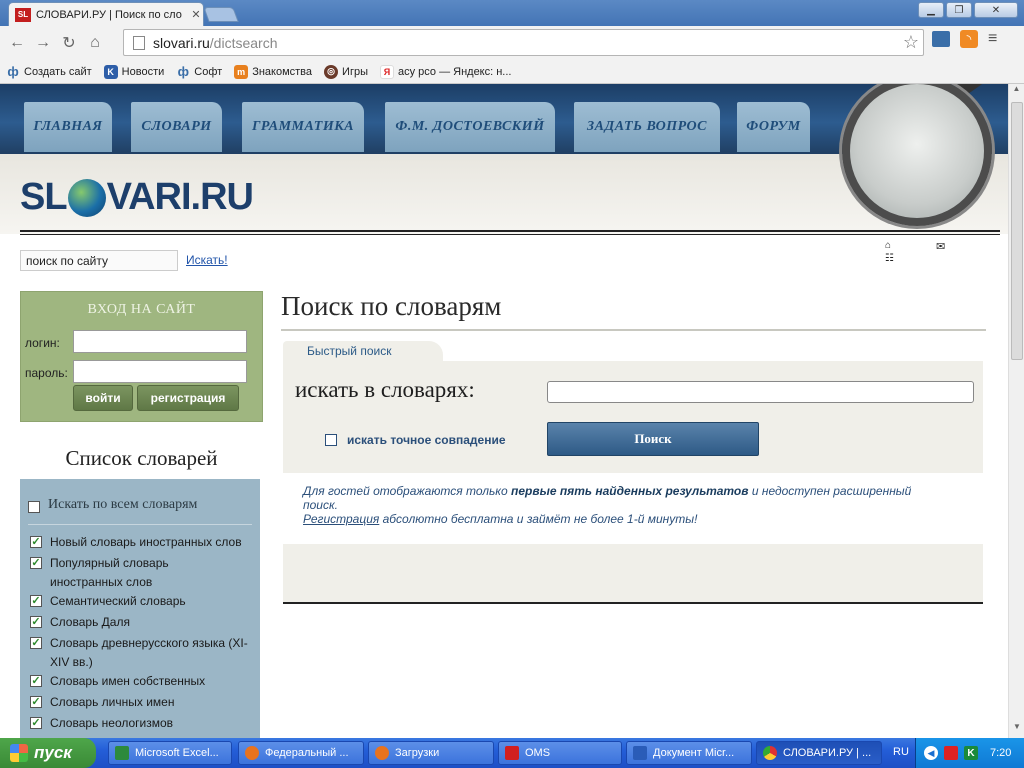  What do you see at coordinates (273, 71) in the screenshot?
I see `bookmark-item: m Знакомства` at bounding box center [273, 71].